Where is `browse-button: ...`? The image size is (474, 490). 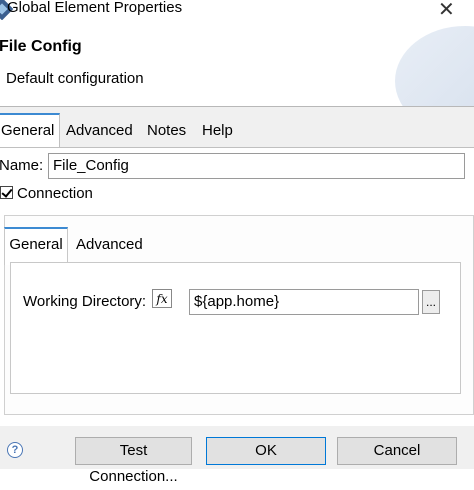 browse-button: ... is located at coordinates (431, 302).